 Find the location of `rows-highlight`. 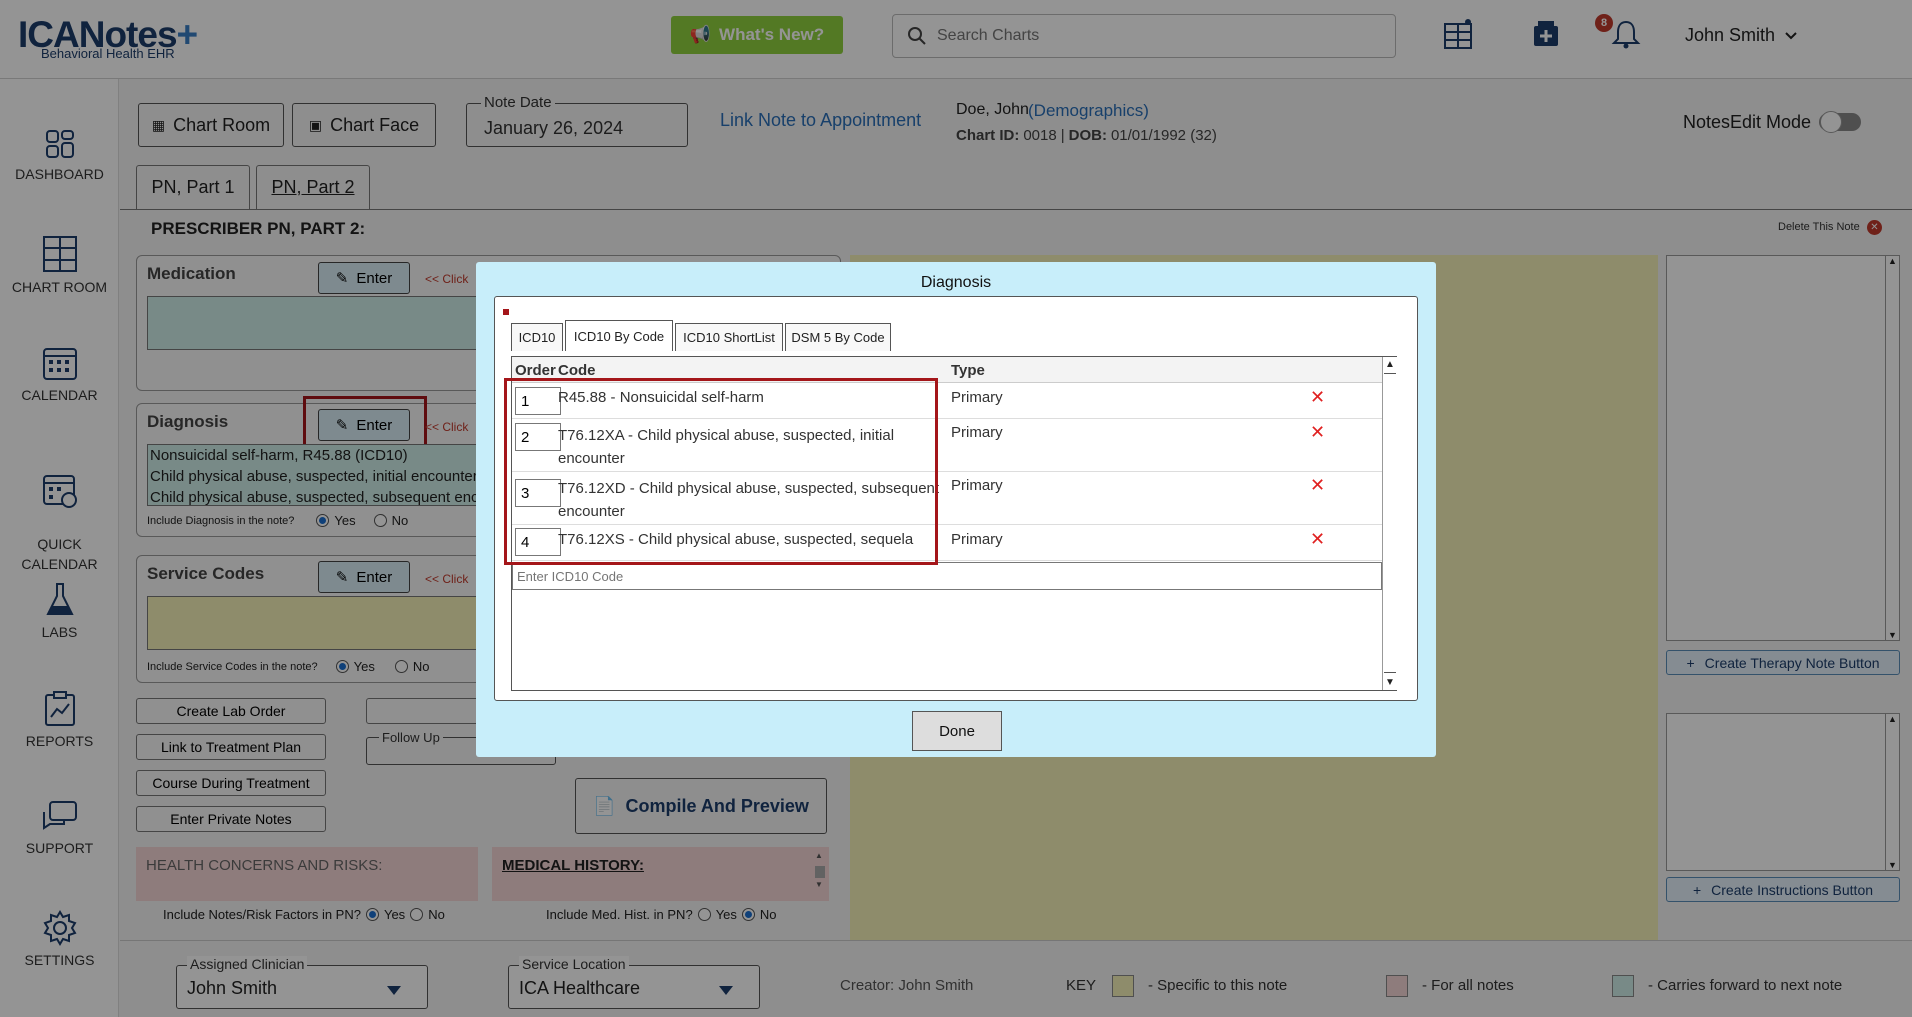

rows-highlight is located at coordinates (721, 471).